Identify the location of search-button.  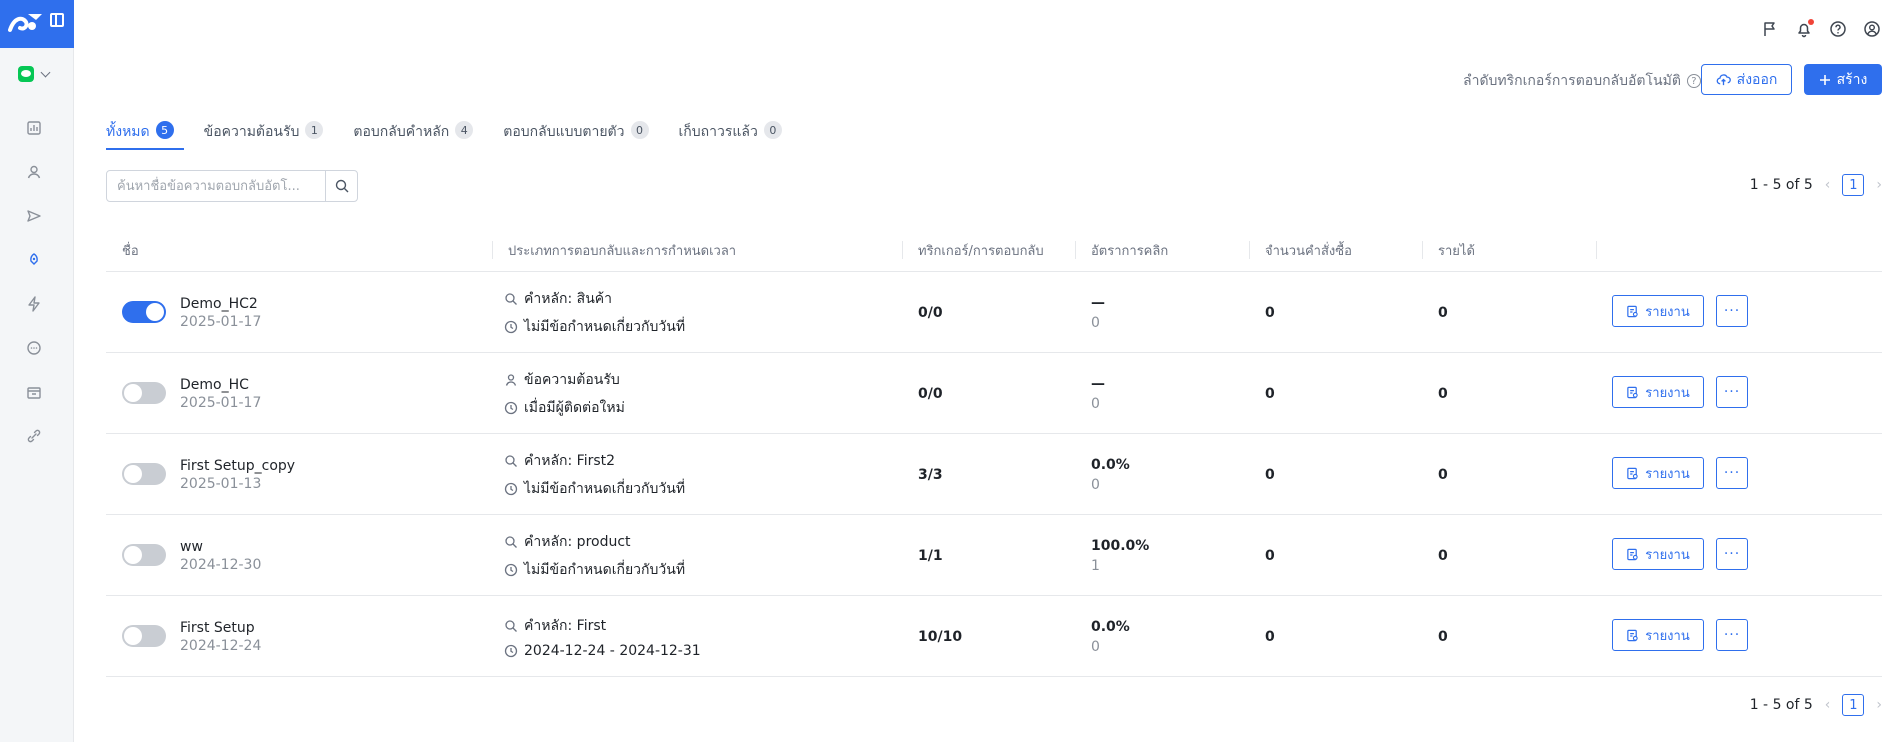
(341, 186).